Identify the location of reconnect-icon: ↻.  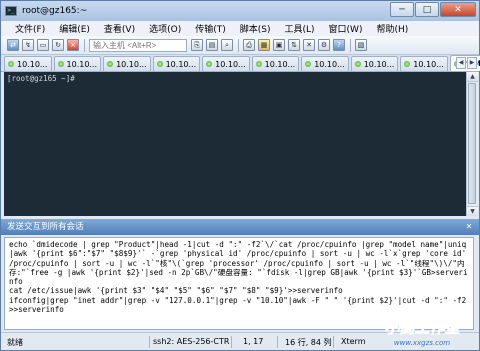
(58, 45).